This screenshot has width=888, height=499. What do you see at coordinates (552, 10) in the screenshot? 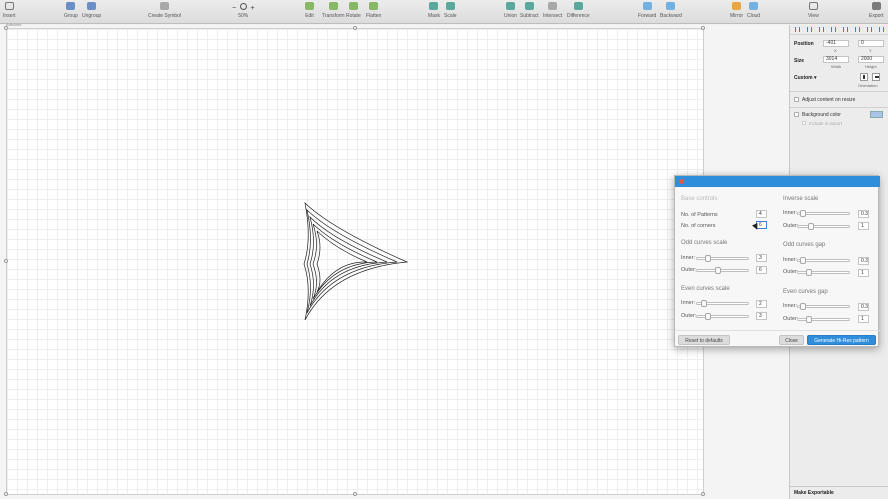
I see `intersect-button: Intersect` at bounding box center [552, 10].